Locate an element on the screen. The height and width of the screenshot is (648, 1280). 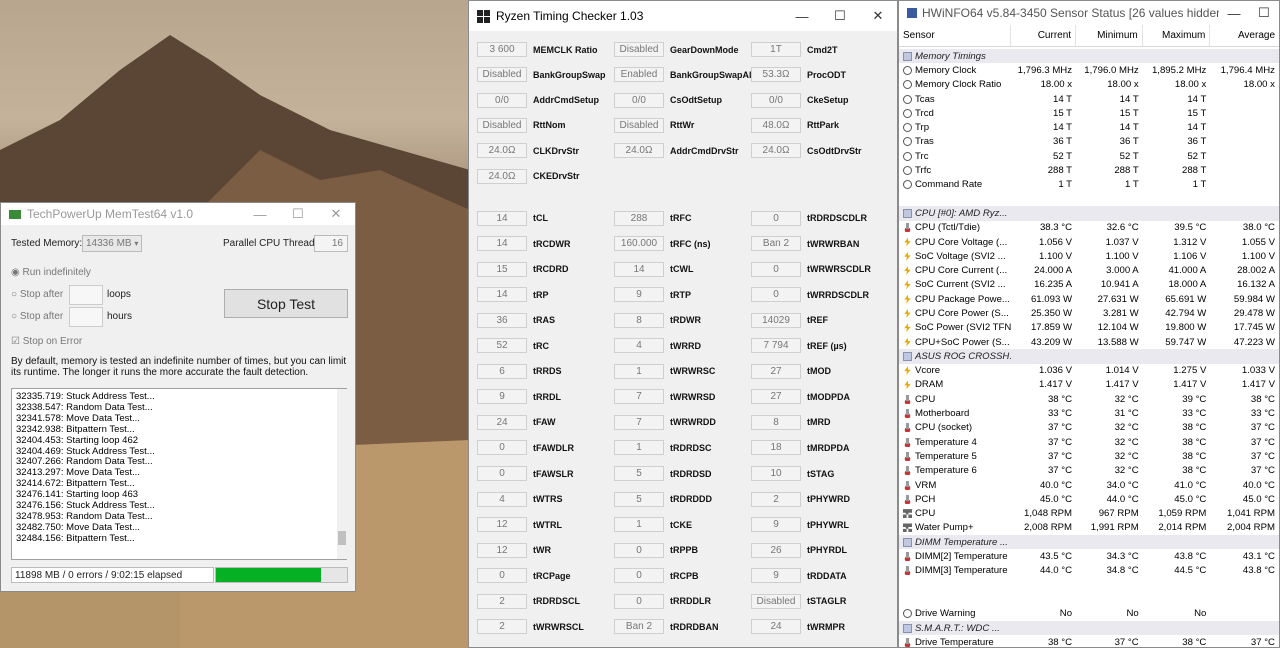
sensor-row: Trp 14 T 14 T 14 T is located at coordinates (1089, 127).